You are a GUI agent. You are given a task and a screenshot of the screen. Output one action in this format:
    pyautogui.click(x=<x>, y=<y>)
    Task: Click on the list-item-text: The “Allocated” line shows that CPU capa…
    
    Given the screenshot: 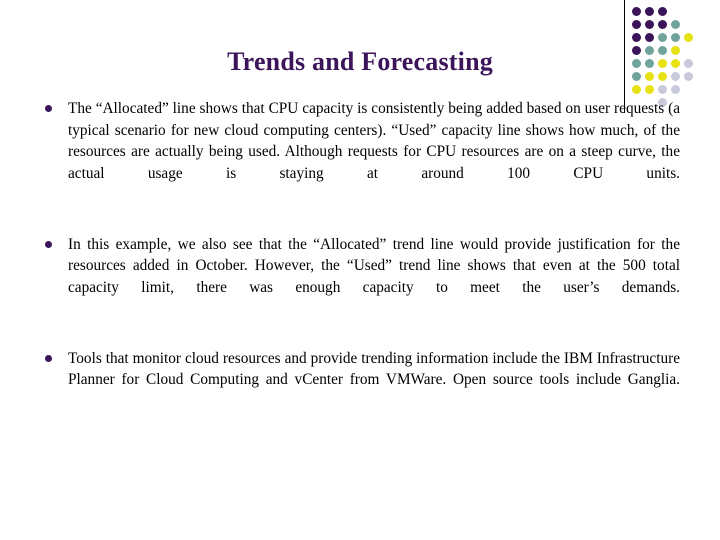 What is the action you would take?
    pyautogui.click(x=374, y=141)
    